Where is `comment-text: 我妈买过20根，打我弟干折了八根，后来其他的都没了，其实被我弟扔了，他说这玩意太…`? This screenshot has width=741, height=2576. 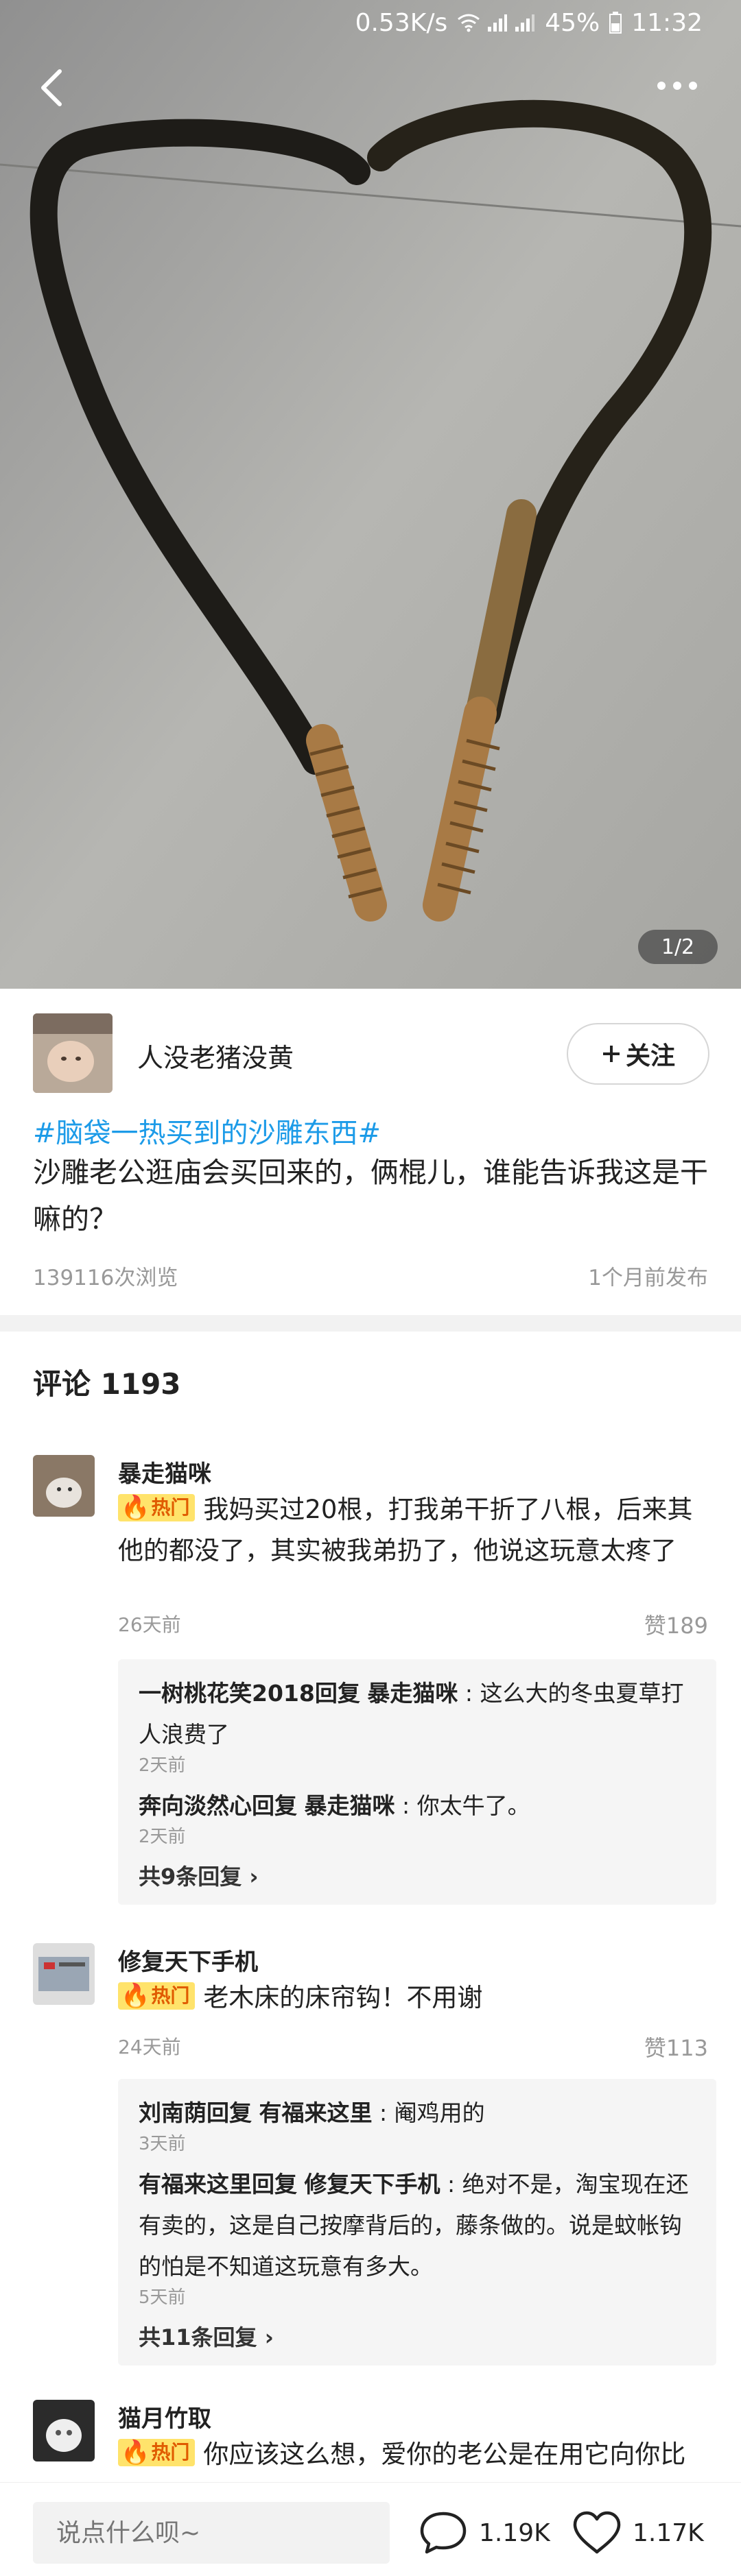 comment-text: 我妈买过20根，打我弟干折了八根，后来其他的都没了，其实被我弟扔了，他说这玩意太… is located at coordinates (406, 1530).